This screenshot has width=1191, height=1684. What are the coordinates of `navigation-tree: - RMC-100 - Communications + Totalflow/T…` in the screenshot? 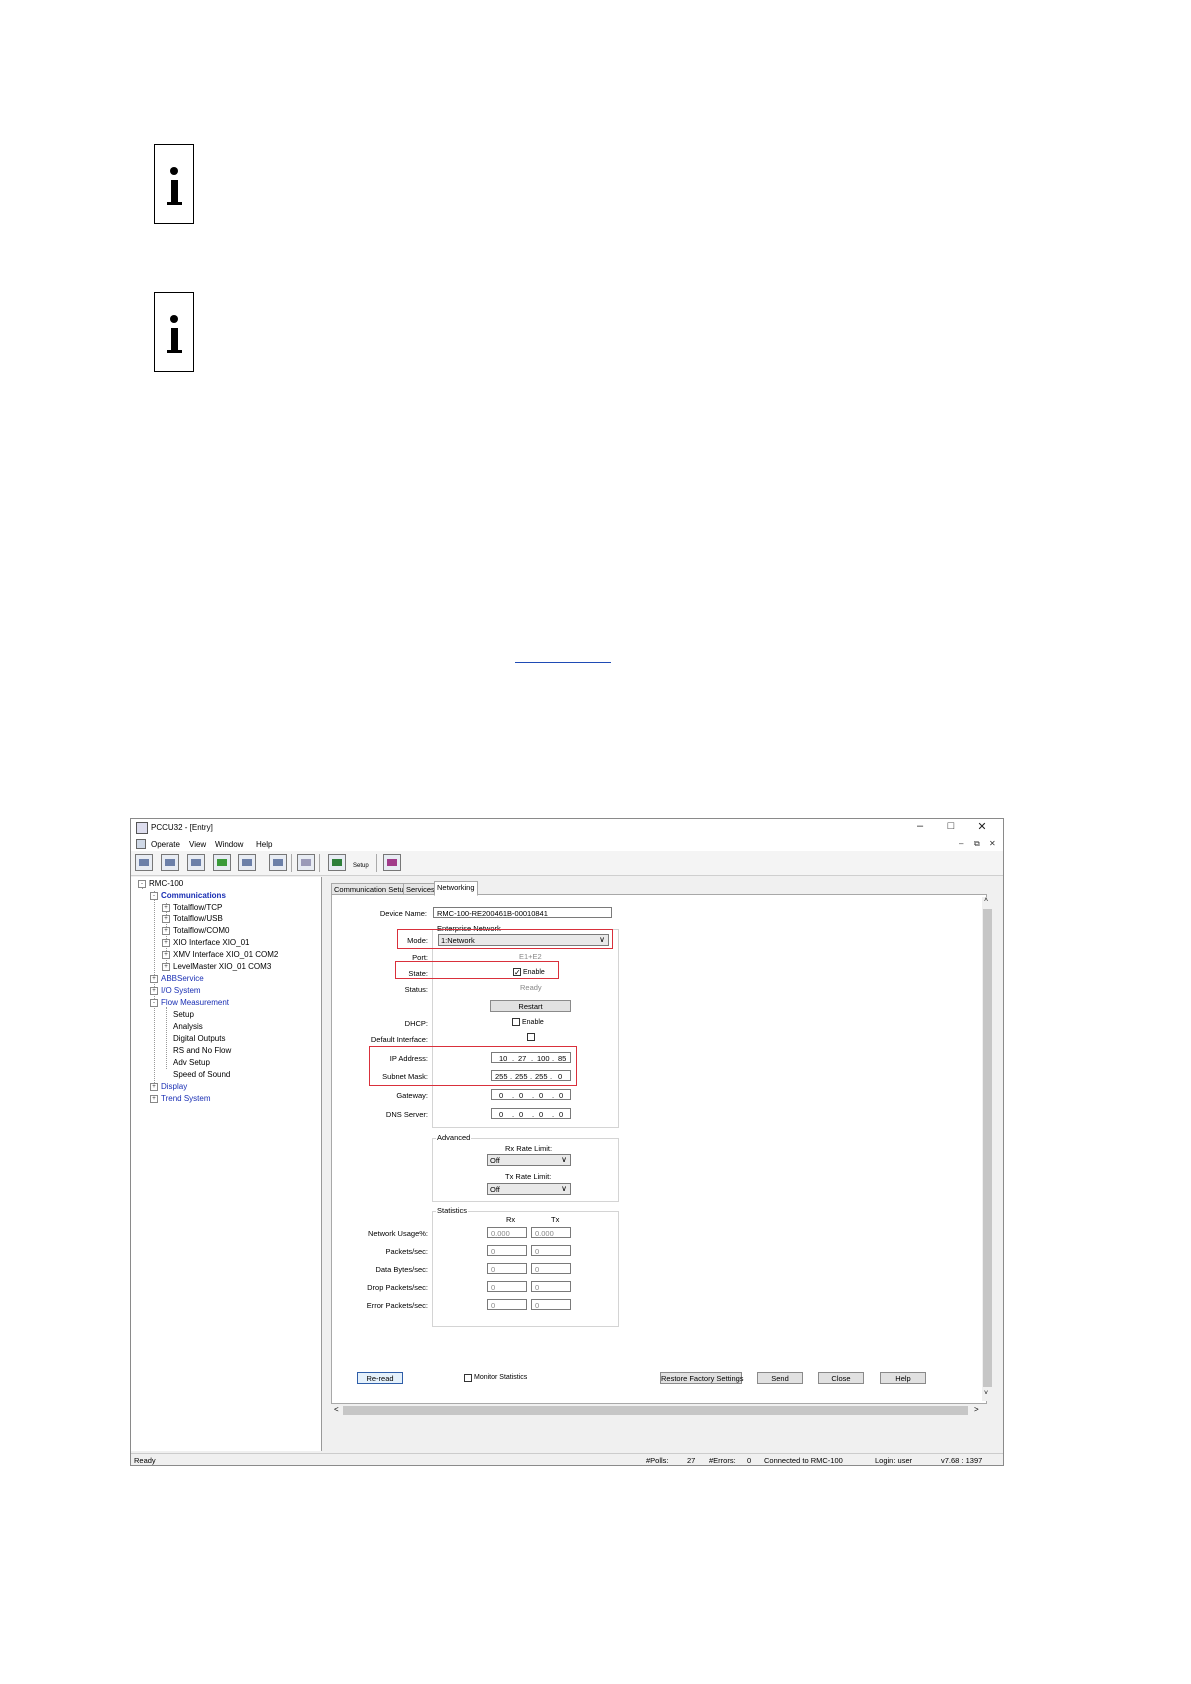 It's located at (226, 1164).